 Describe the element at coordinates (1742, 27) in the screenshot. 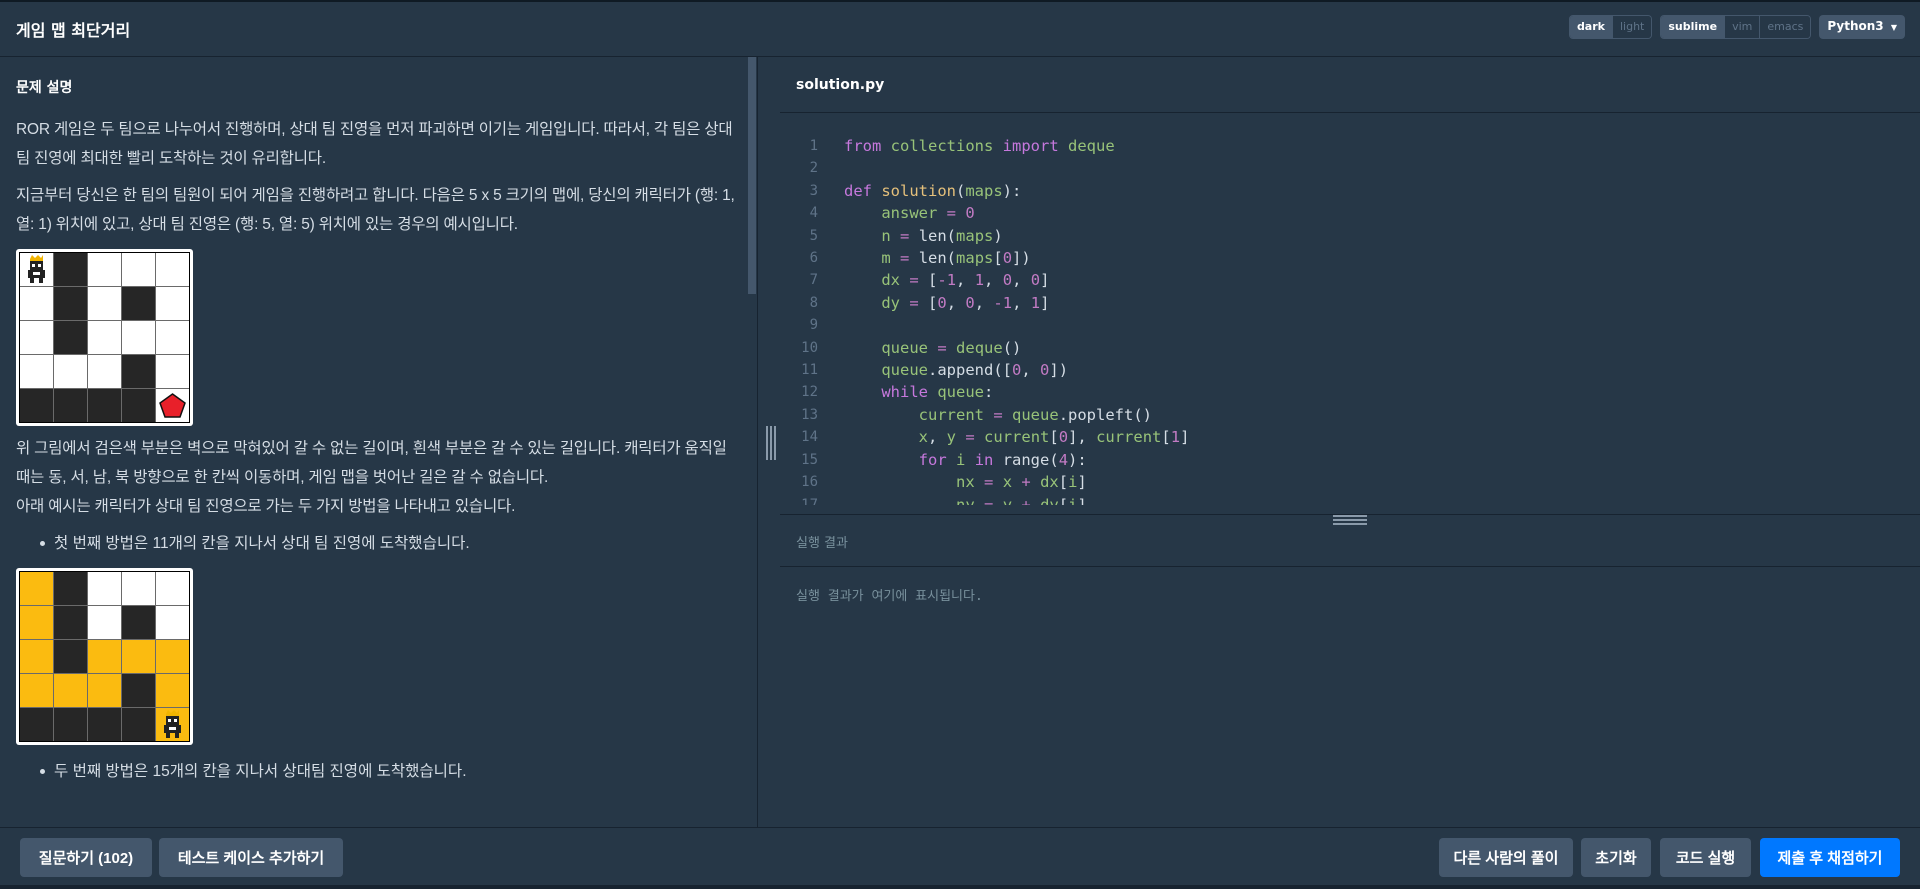

I see `keymap-vim-option: vim` at that location.